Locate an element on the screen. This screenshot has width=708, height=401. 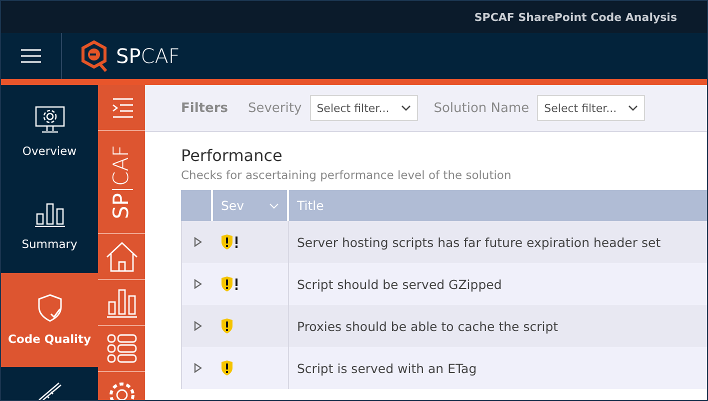
section-title: Performance is located at coordinates (232, 155).